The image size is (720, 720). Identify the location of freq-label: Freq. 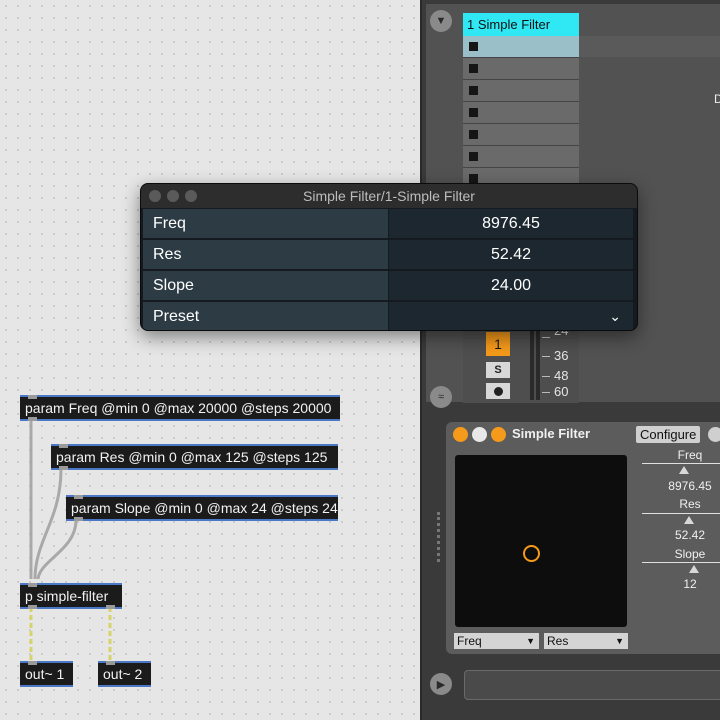
(690, 455).